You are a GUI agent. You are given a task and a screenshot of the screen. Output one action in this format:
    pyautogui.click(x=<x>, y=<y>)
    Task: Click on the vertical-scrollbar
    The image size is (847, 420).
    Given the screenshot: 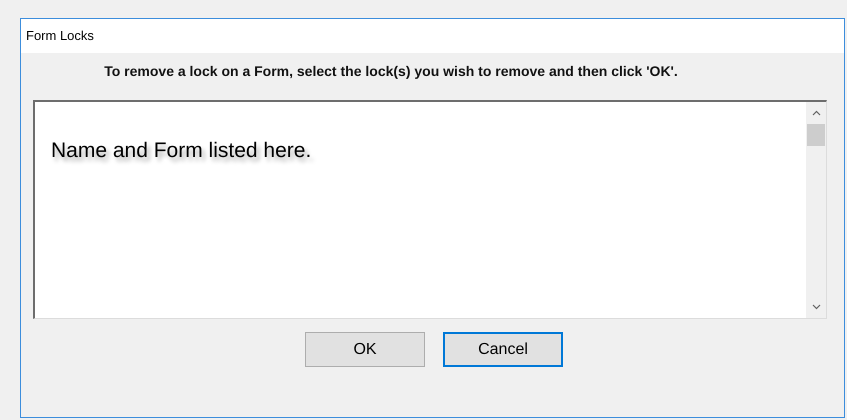 What is the action you would take?
    pyautogui.click(x=816, y=210)
    